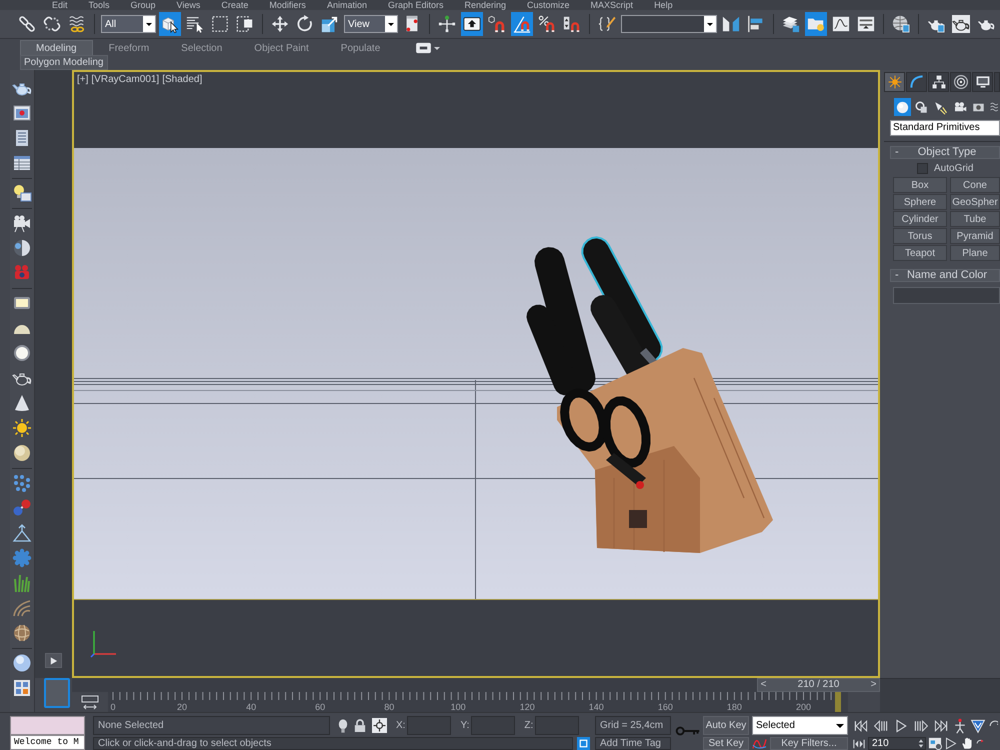  Describe the element at coordinates (759, 743) in the screenshot. I see `curve-icon` at that location.